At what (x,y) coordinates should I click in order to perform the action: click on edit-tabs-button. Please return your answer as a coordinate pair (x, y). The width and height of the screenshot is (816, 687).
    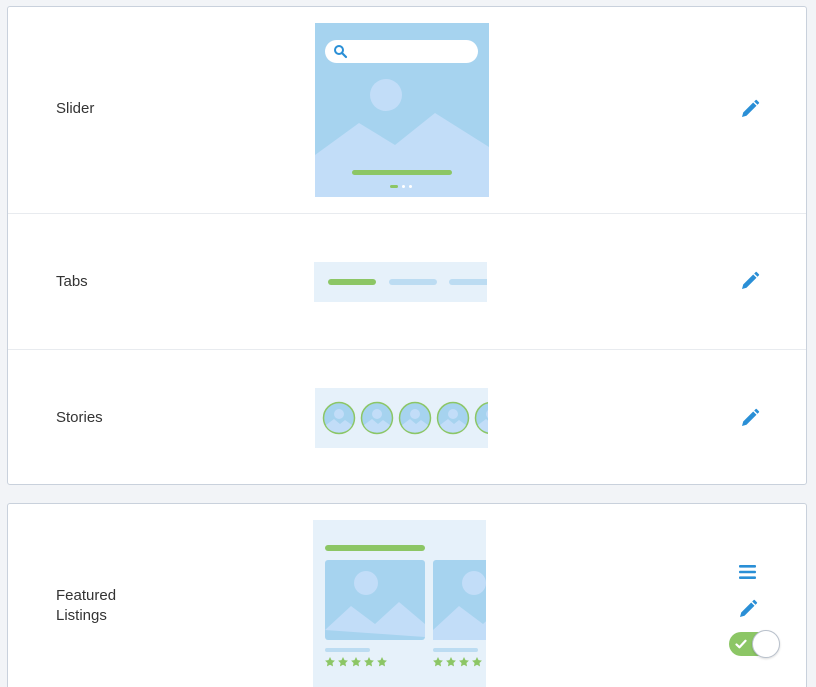
    Looking at the image, I should click on (750, 281).